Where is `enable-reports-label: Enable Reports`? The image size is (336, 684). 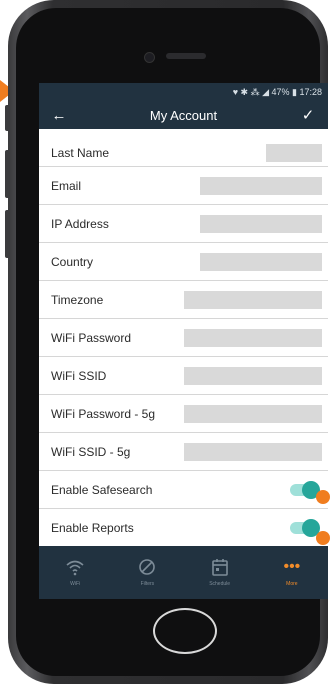 enable-reports-label: Enable Reports is located at coordinates (92, 528).